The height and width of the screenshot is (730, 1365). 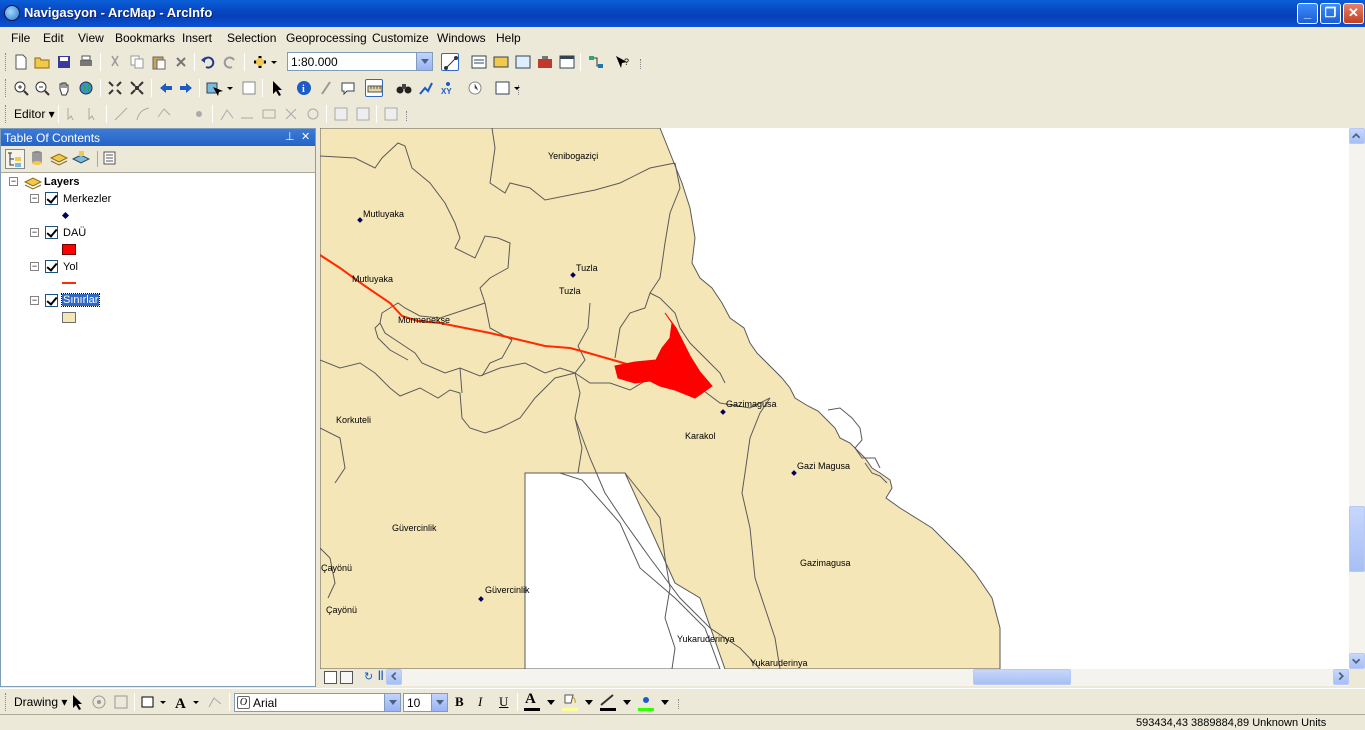 What do you see at coordinates (69, 249) in the screenshot?
I see `dau-fill-symbol` at bounding box center [69, 249].